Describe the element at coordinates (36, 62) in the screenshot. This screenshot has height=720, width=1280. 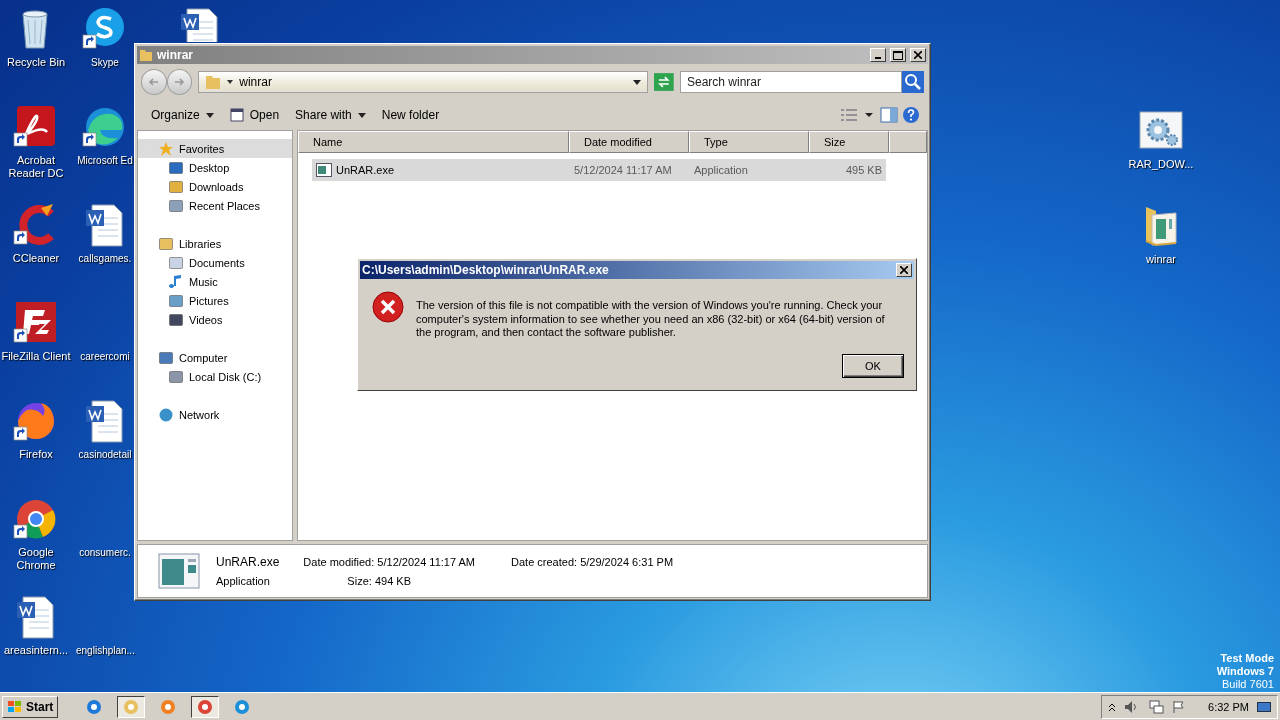
I see `desktop-icon-label: Recycle Bin` at that location.